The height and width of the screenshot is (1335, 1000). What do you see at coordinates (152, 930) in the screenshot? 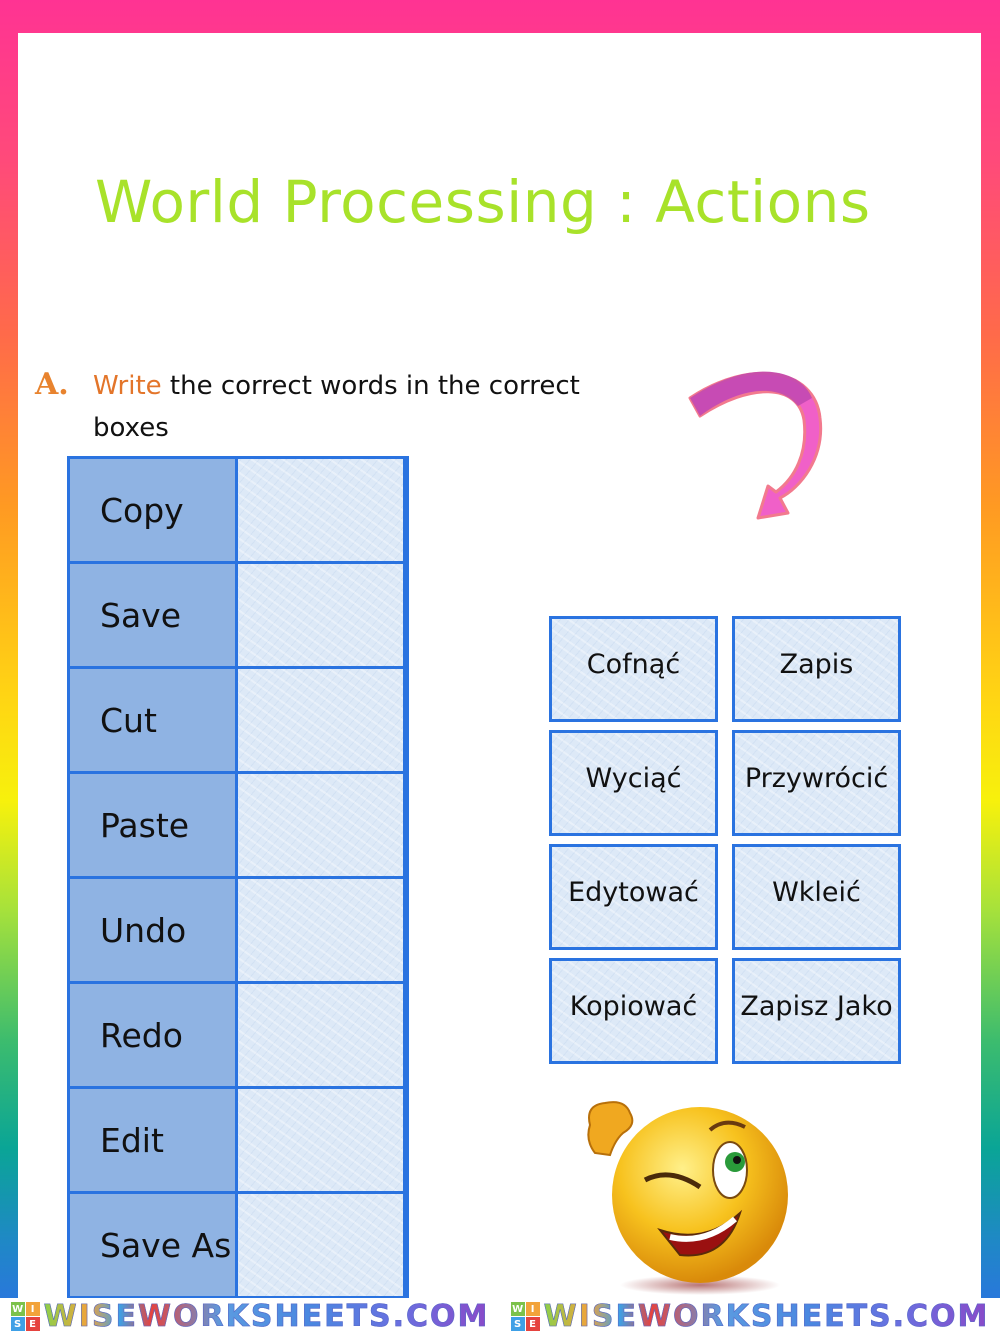
I see `table-row-label: Undo` at bounding box center [152, 930].